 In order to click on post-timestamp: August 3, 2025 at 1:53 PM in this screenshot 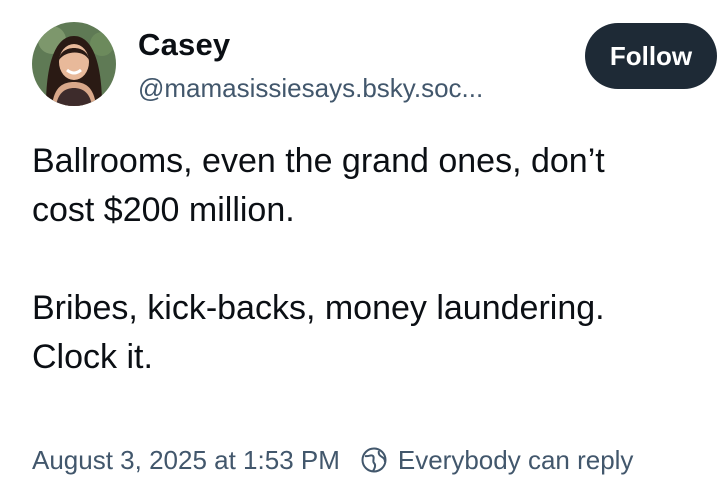, I will do `click(186, 460)`.